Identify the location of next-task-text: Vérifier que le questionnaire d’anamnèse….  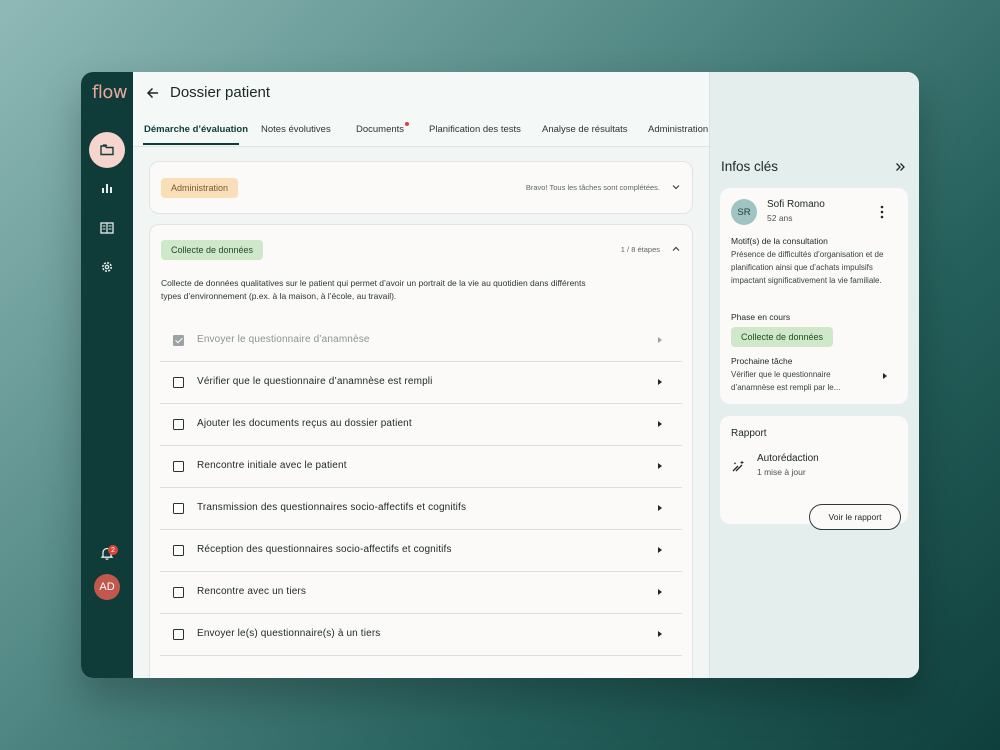
(803, 381).